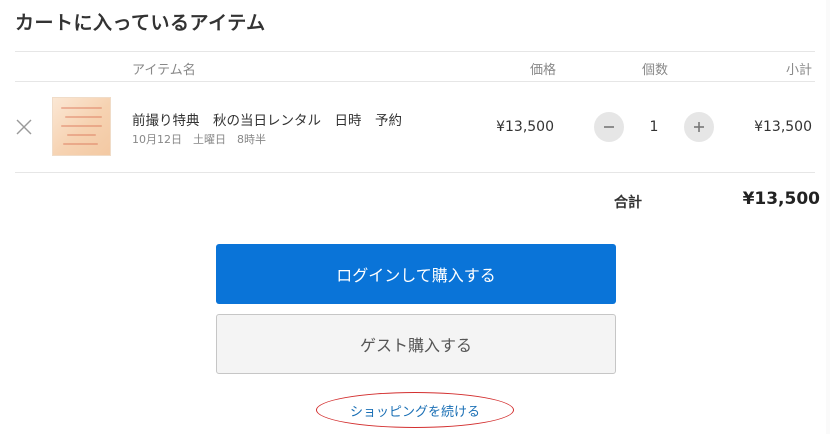 The height and width of the screenshot is (434, 830). What do you see at coordinates (699, 127) in the screenshot?
I see `plus-icon` at bounding box center [699, 127].